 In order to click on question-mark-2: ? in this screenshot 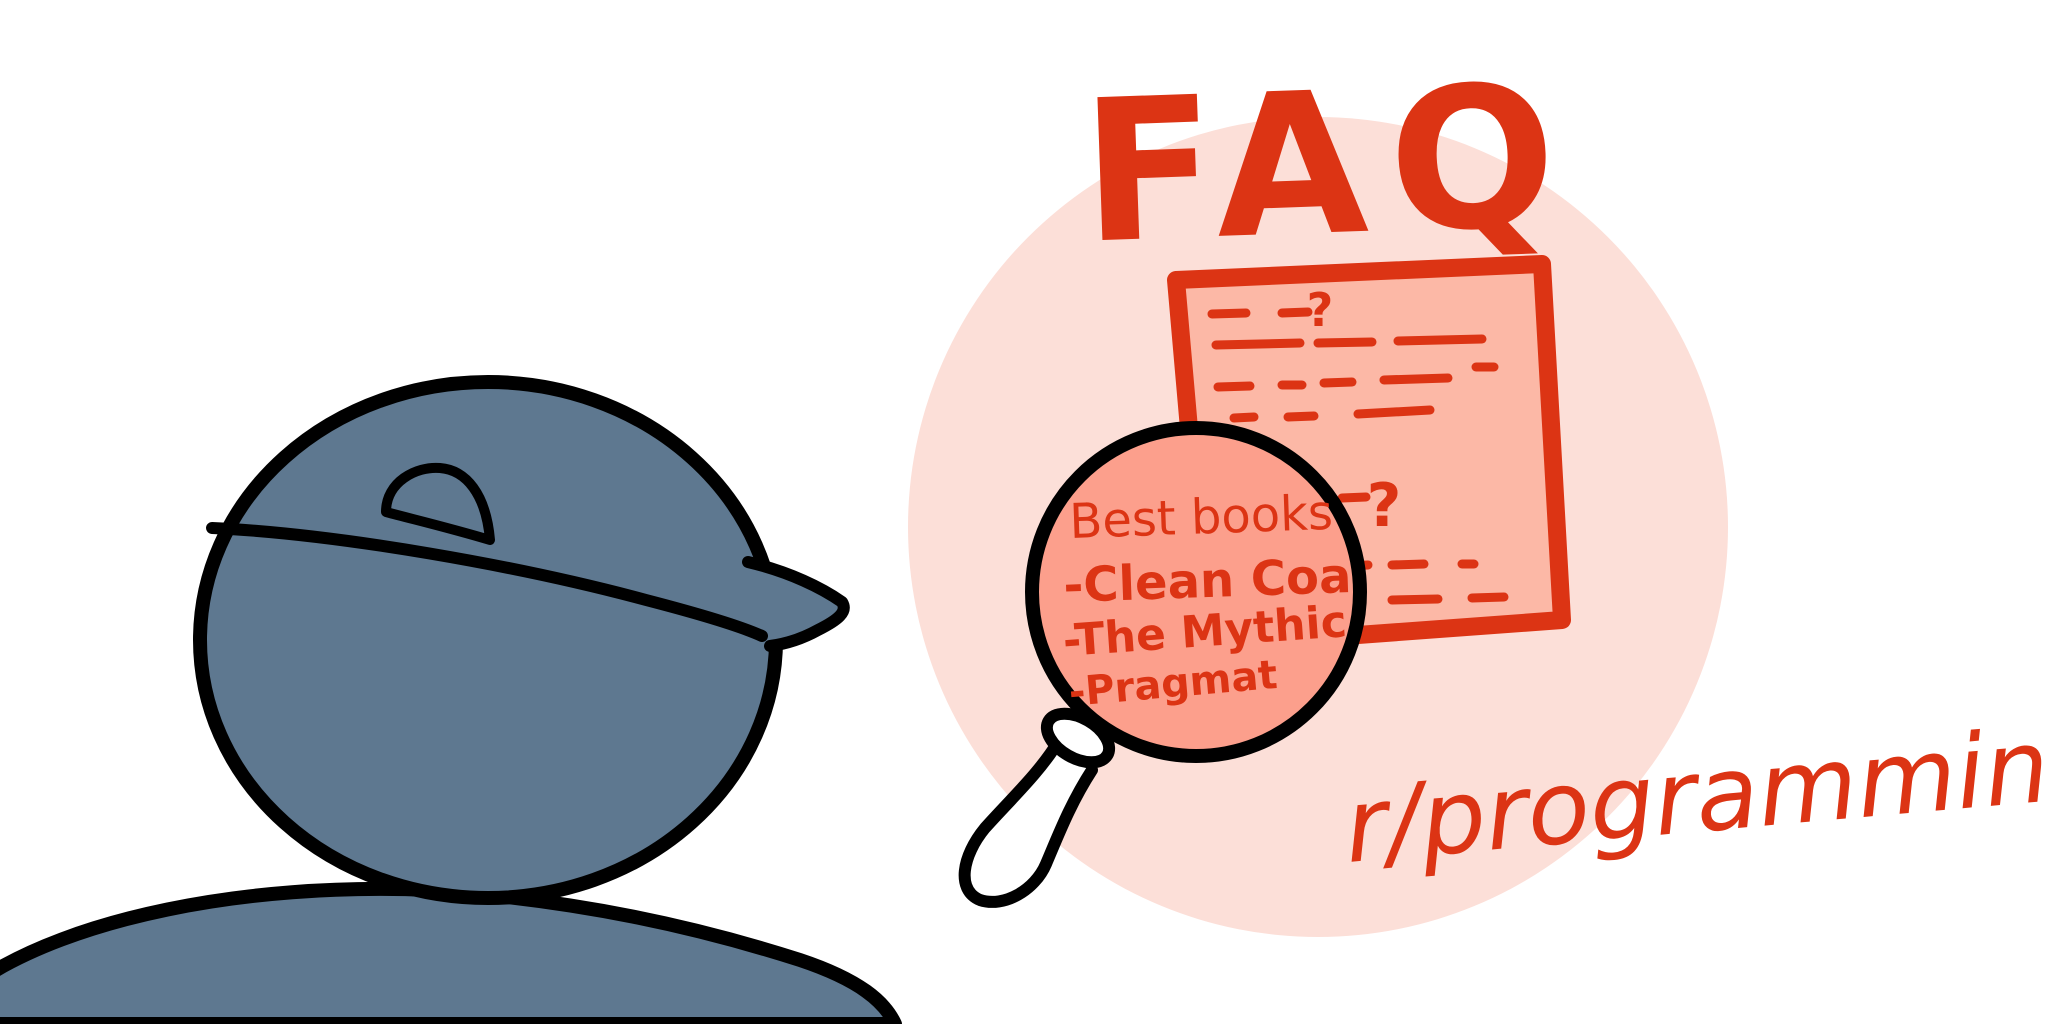, I will do `click(1384, 506)`.